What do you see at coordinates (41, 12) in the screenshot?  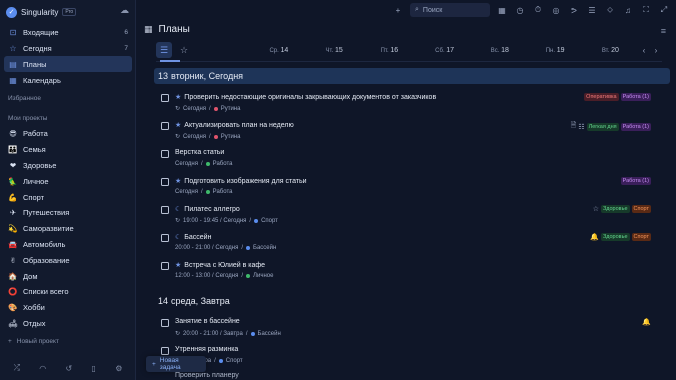 I see `brand: ✓ Singularity Pro` at bounding box center [41, 12].